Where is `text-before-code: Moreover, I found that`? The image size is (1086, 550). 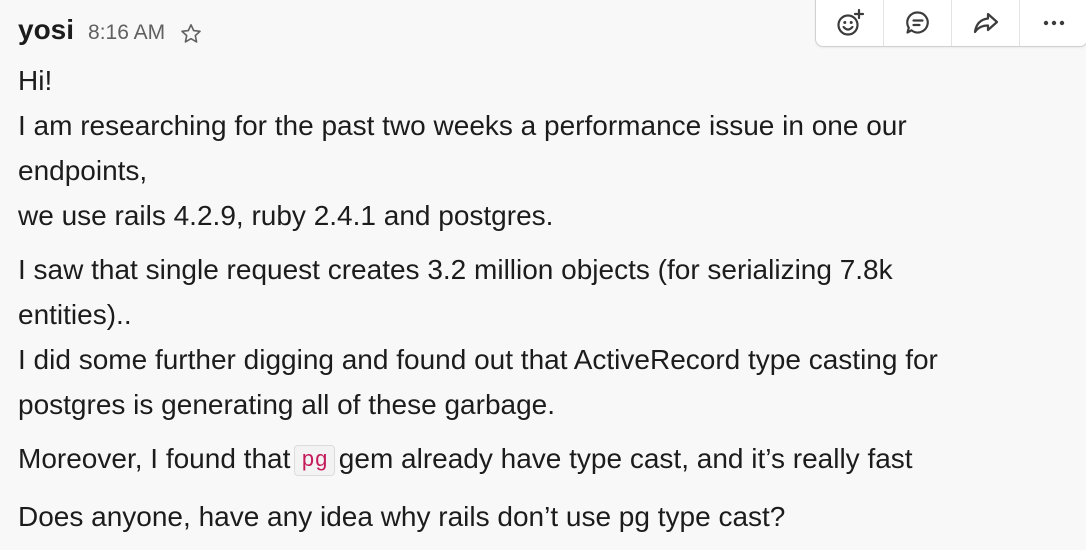
text-before-code: Moreover, I found that is located at coordinates (154, 458).